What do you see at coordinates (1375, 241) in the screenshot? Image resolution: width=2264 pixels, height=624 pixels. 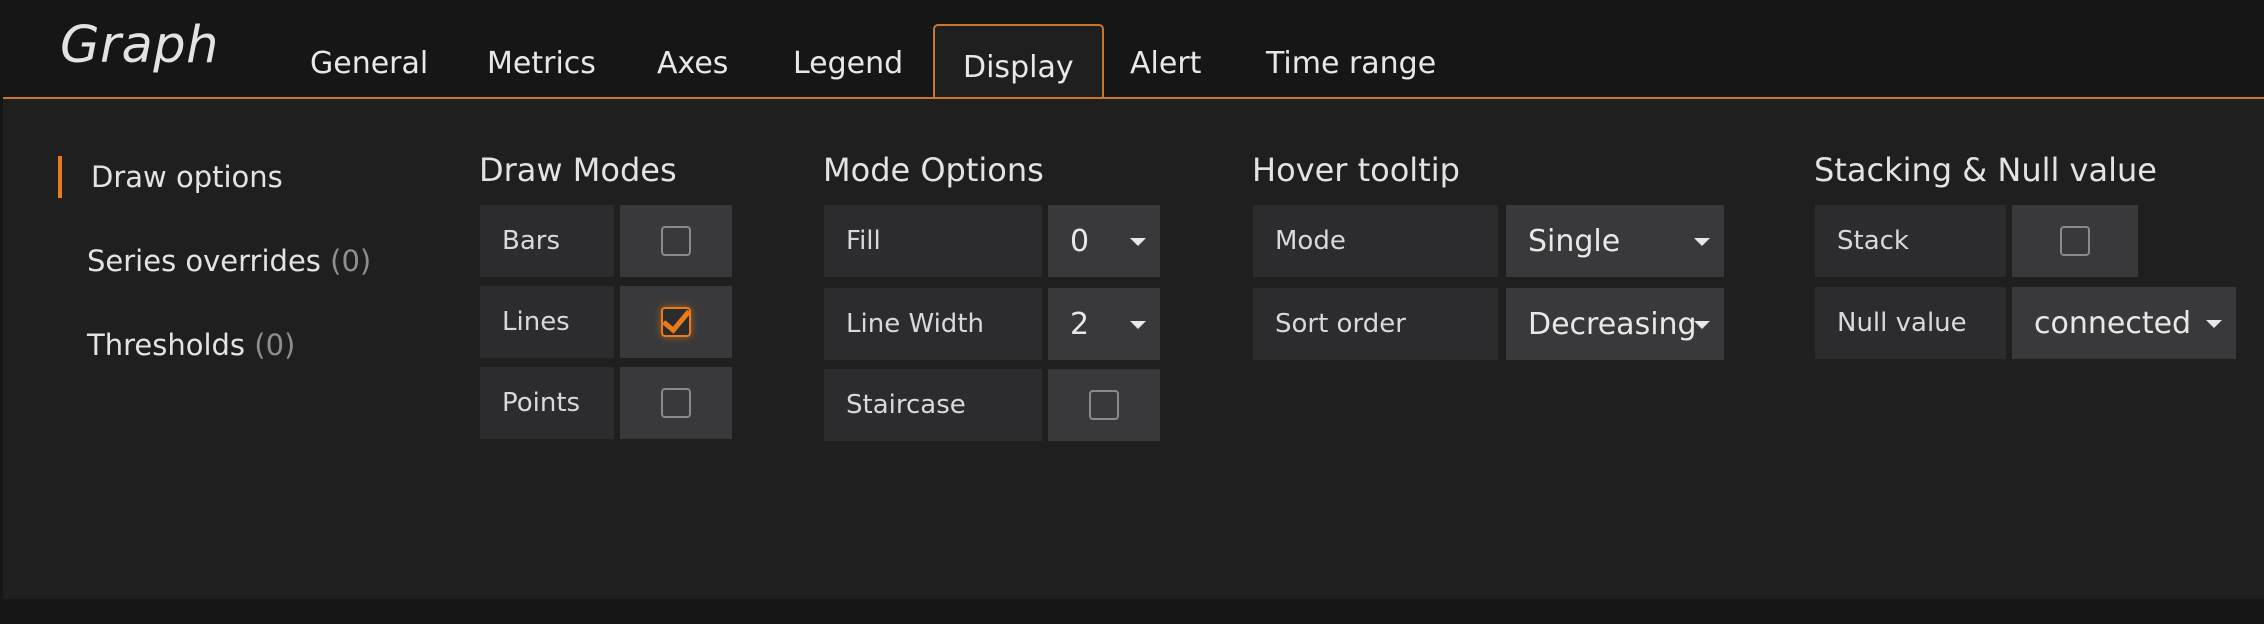 I see `tooltip-mode-label: Mode` at bounding box center [1375, 241].